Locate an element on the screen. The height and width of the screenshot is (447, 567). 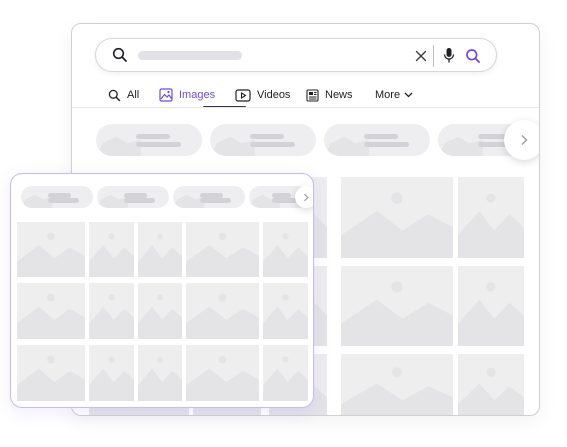
chevron-down-icon is located at coordinates (408, 95).